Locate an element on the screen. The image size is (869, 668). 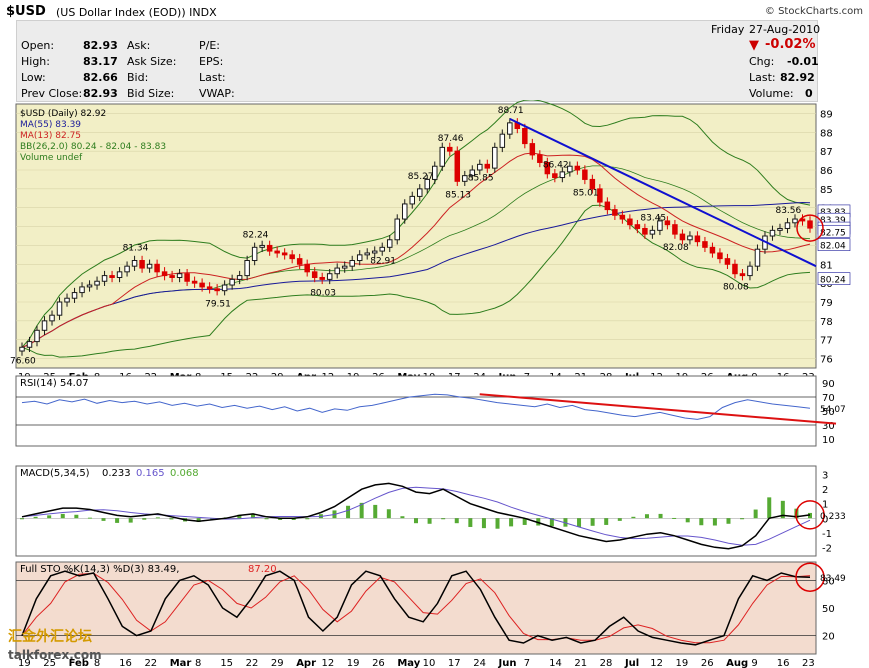
open-label: Open: is located at coordinates (38, 45).